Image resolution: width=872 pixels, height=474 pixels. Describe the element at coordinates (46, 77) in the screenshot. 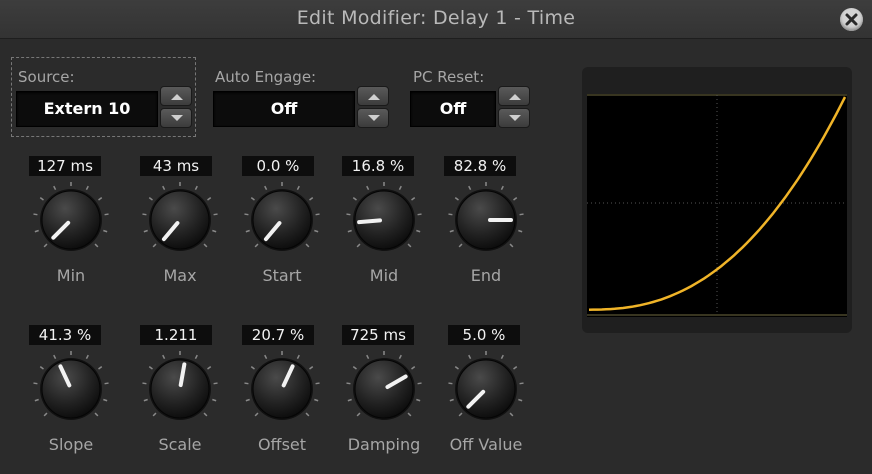

I see `source-label: Source:` at that location.